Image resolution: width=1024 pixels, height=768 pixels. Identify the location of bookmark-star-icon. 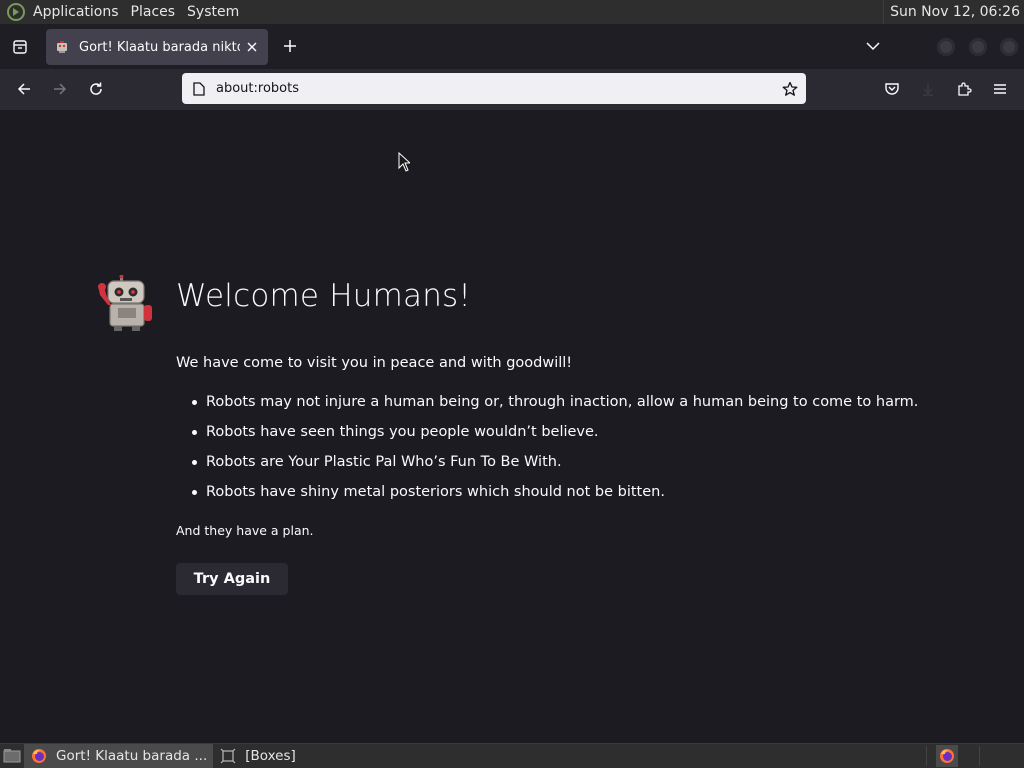
(790, 89).